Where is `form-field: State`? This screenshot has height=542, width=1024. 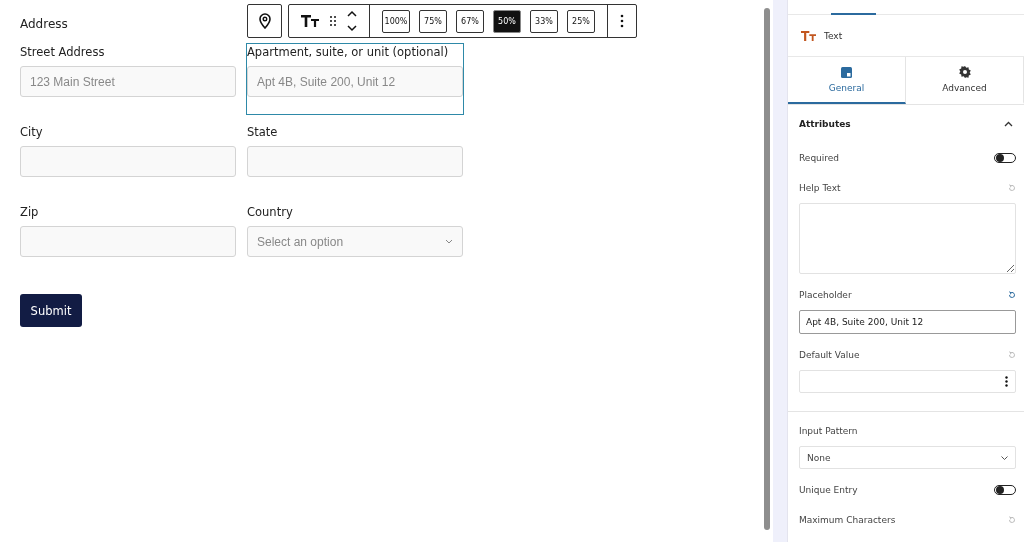 form-field: State is located at coordinates (355, 159).